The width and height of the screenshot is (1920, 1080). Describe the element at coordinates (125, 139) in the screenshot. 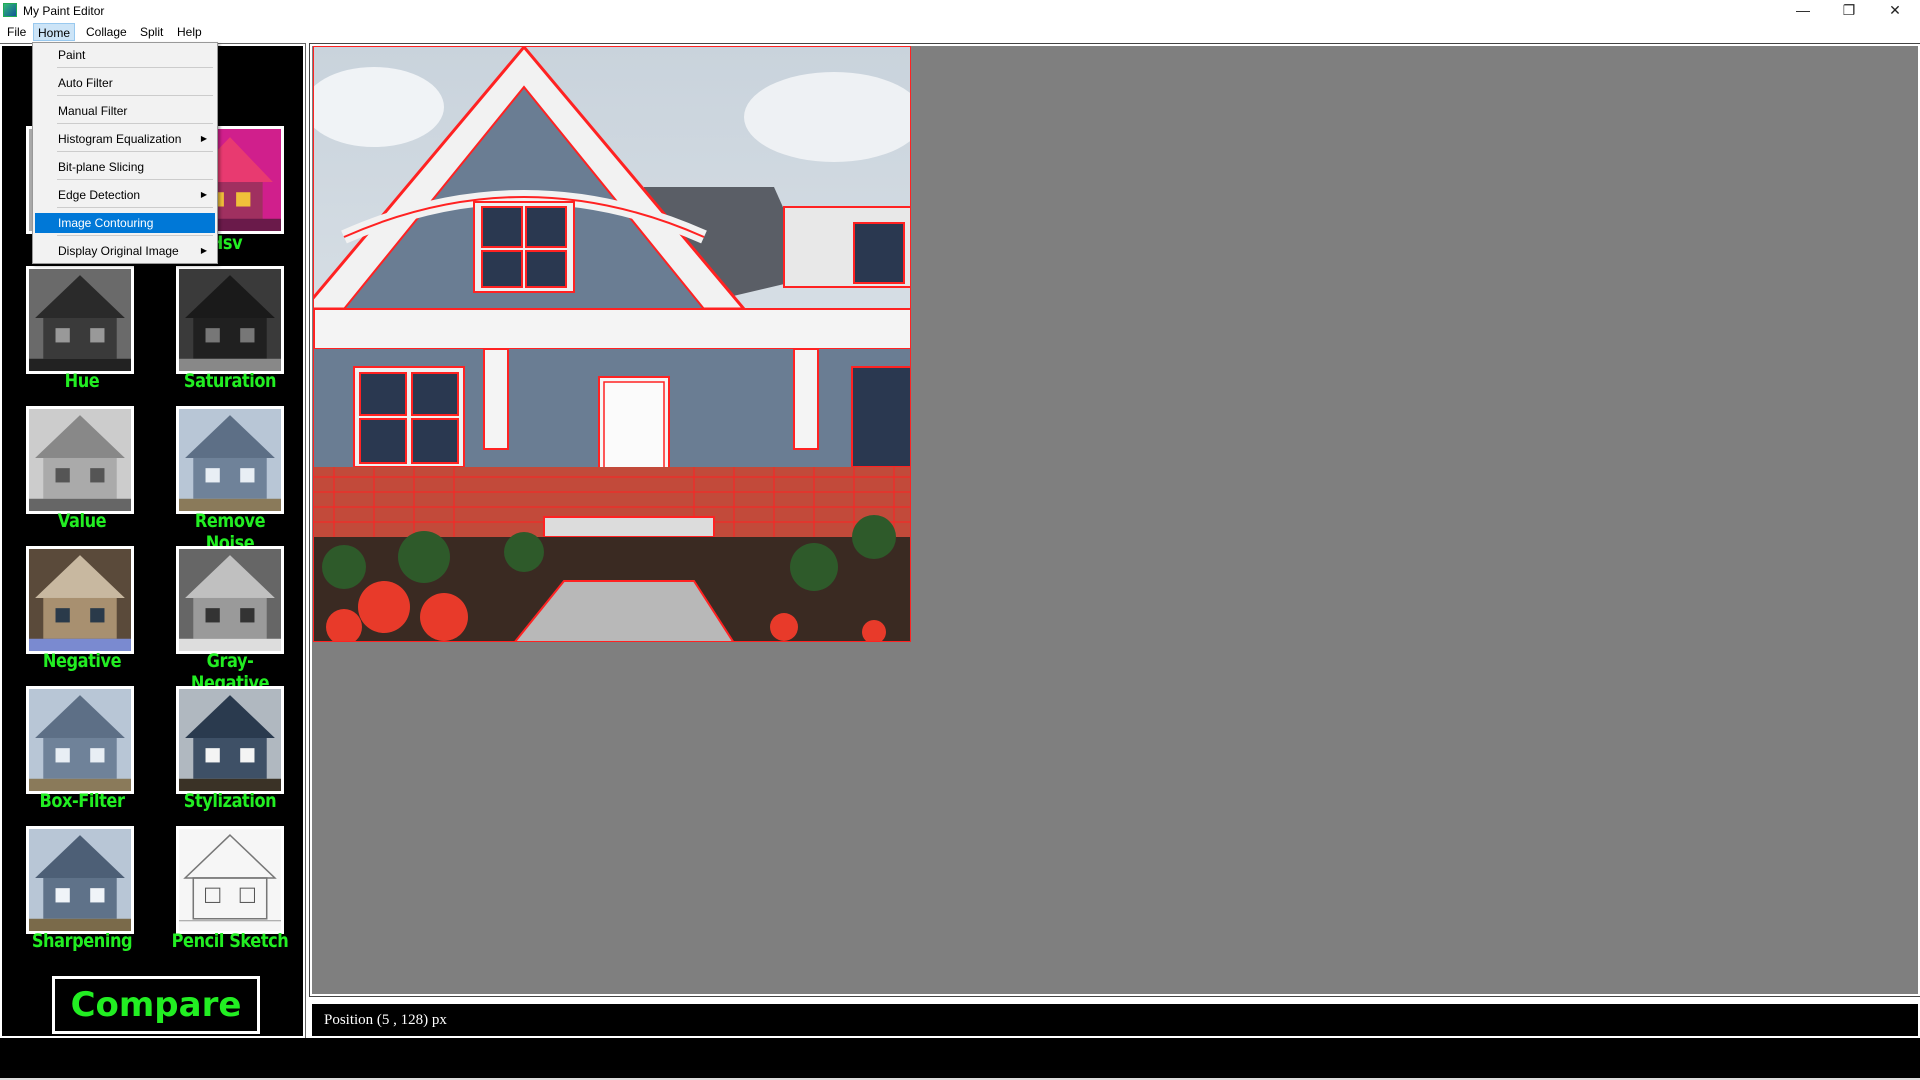

I see `menu-item-histogram-equalization: Histogram Equalization ▶` at that location.